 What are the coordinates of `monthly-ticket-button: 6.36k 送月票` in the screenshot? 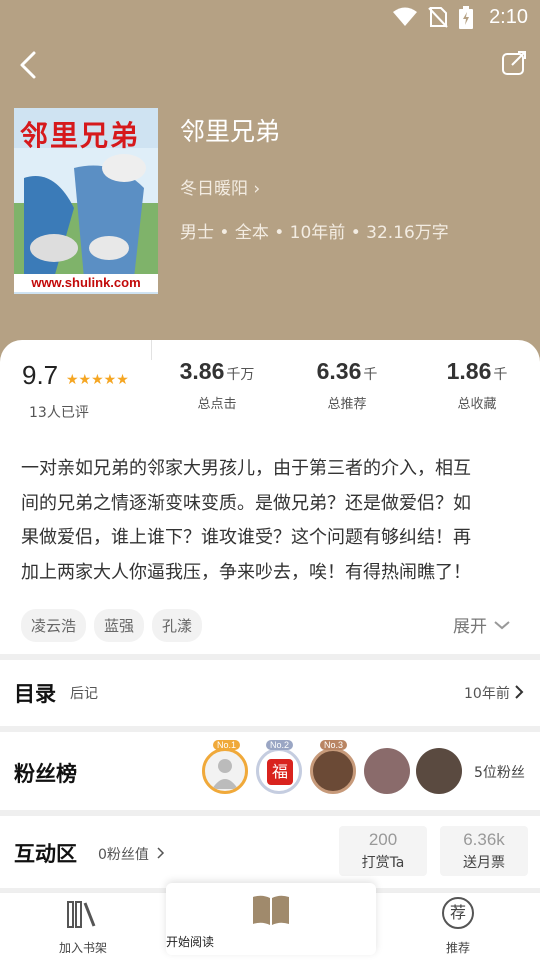 It's located at (484, 851).